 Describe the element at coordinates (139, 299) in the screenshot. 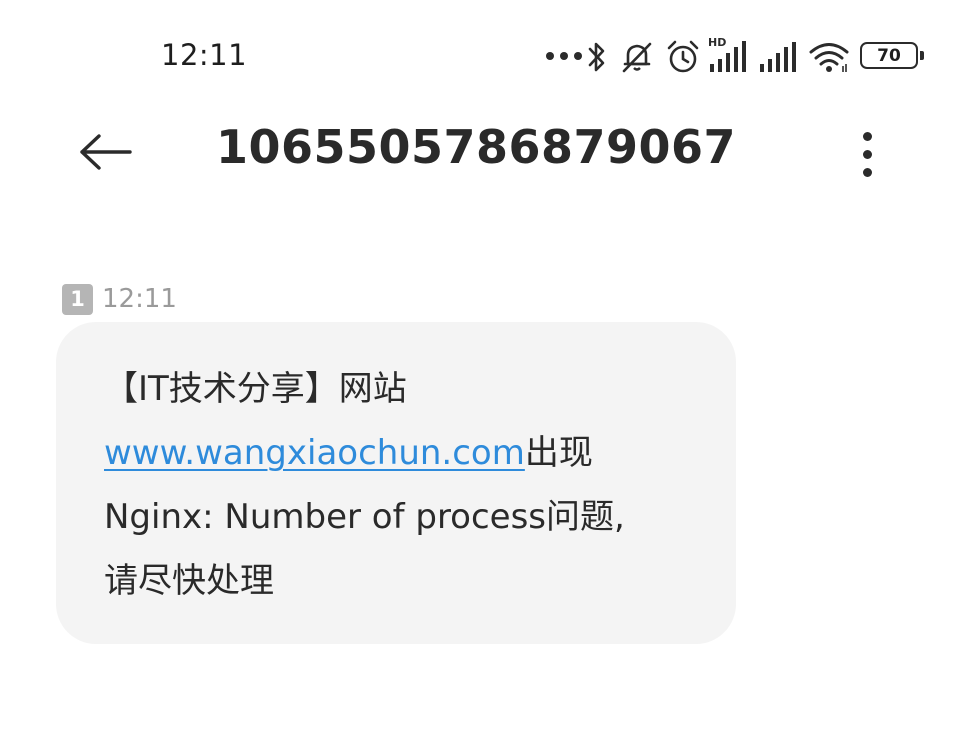

I see `message-time: 12:11` at that location.